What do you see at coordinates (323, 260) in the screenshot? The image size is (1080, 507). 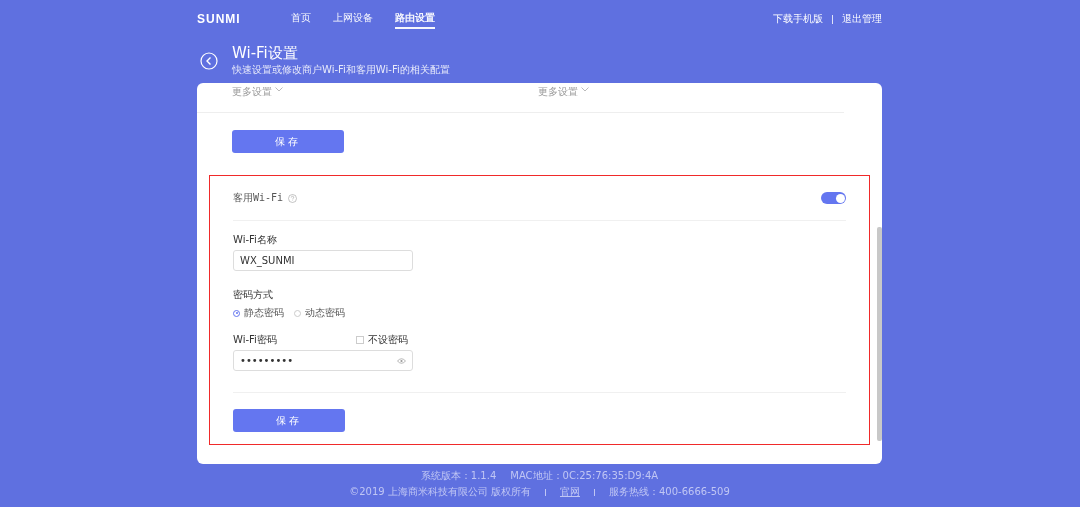 I see `input-field: WX_SUNMI` at bounding box center [323, 260].